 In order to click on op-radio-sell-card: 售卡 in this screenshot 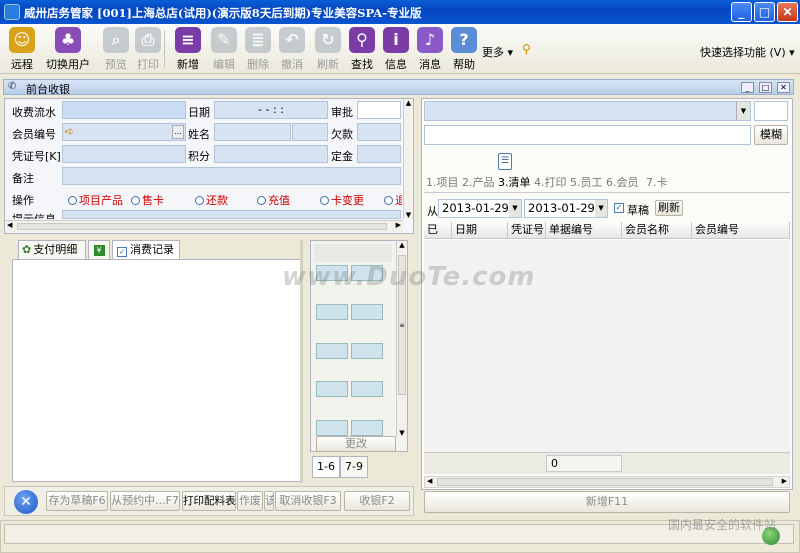, I will do `click(147, 200)`.